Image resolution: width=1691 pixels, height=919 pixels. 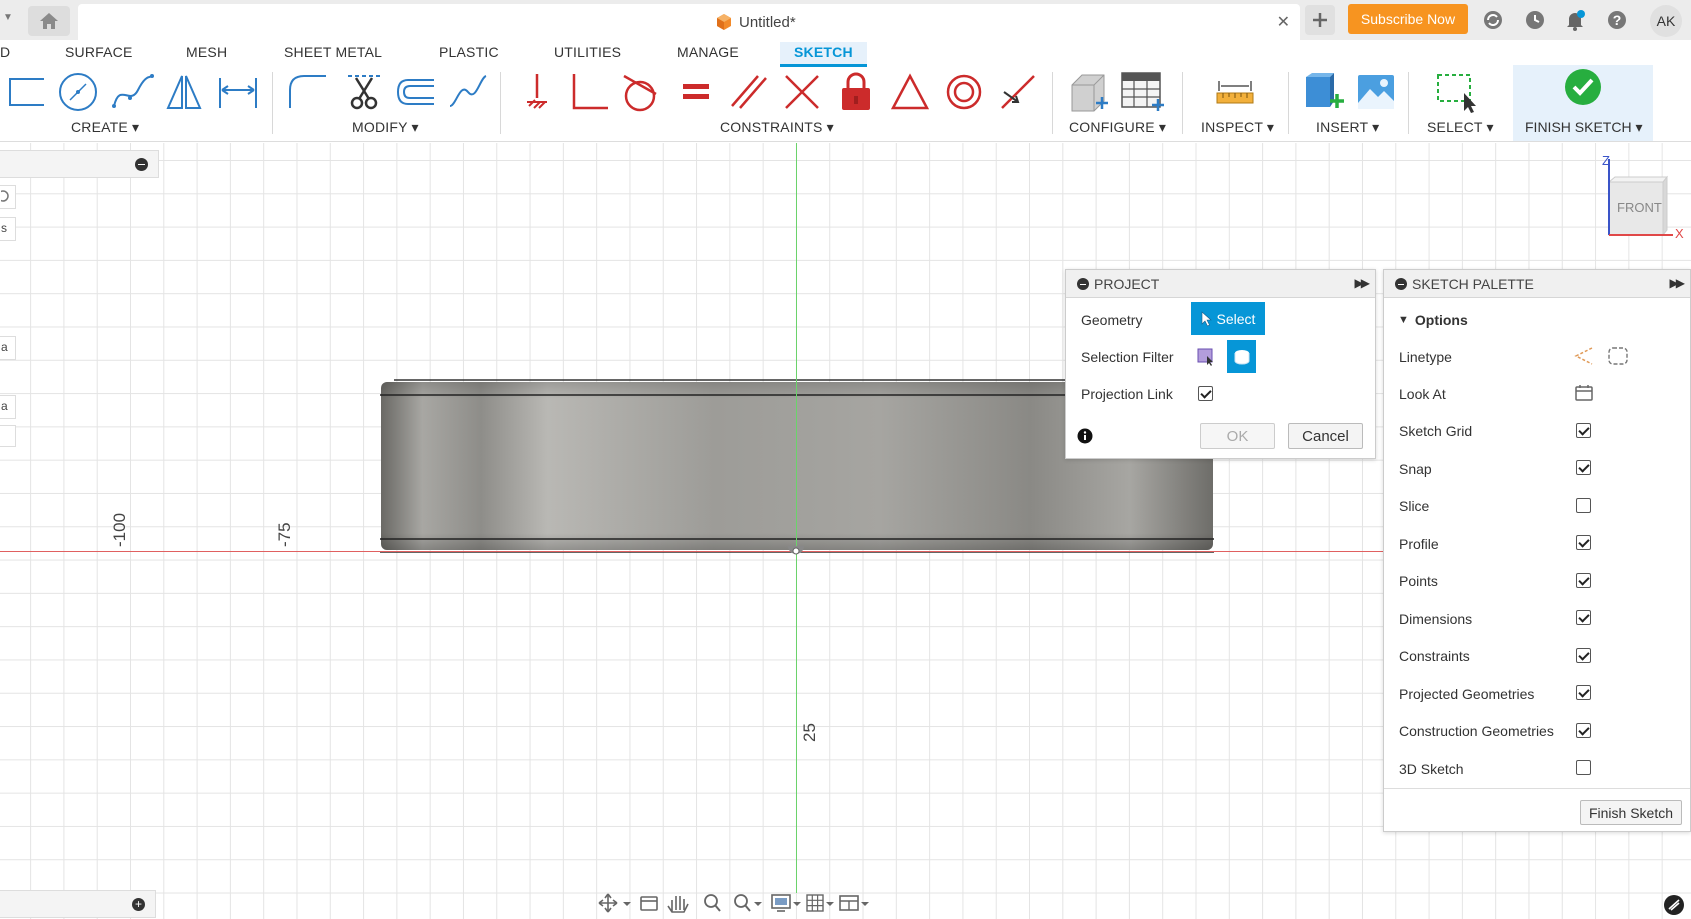 What do you see at coordinates (1537, 284) in the screenshot?
I see `sketch-palette-header: SKETCH PALETTE ▶▶` at bounding box center [1537, 284].